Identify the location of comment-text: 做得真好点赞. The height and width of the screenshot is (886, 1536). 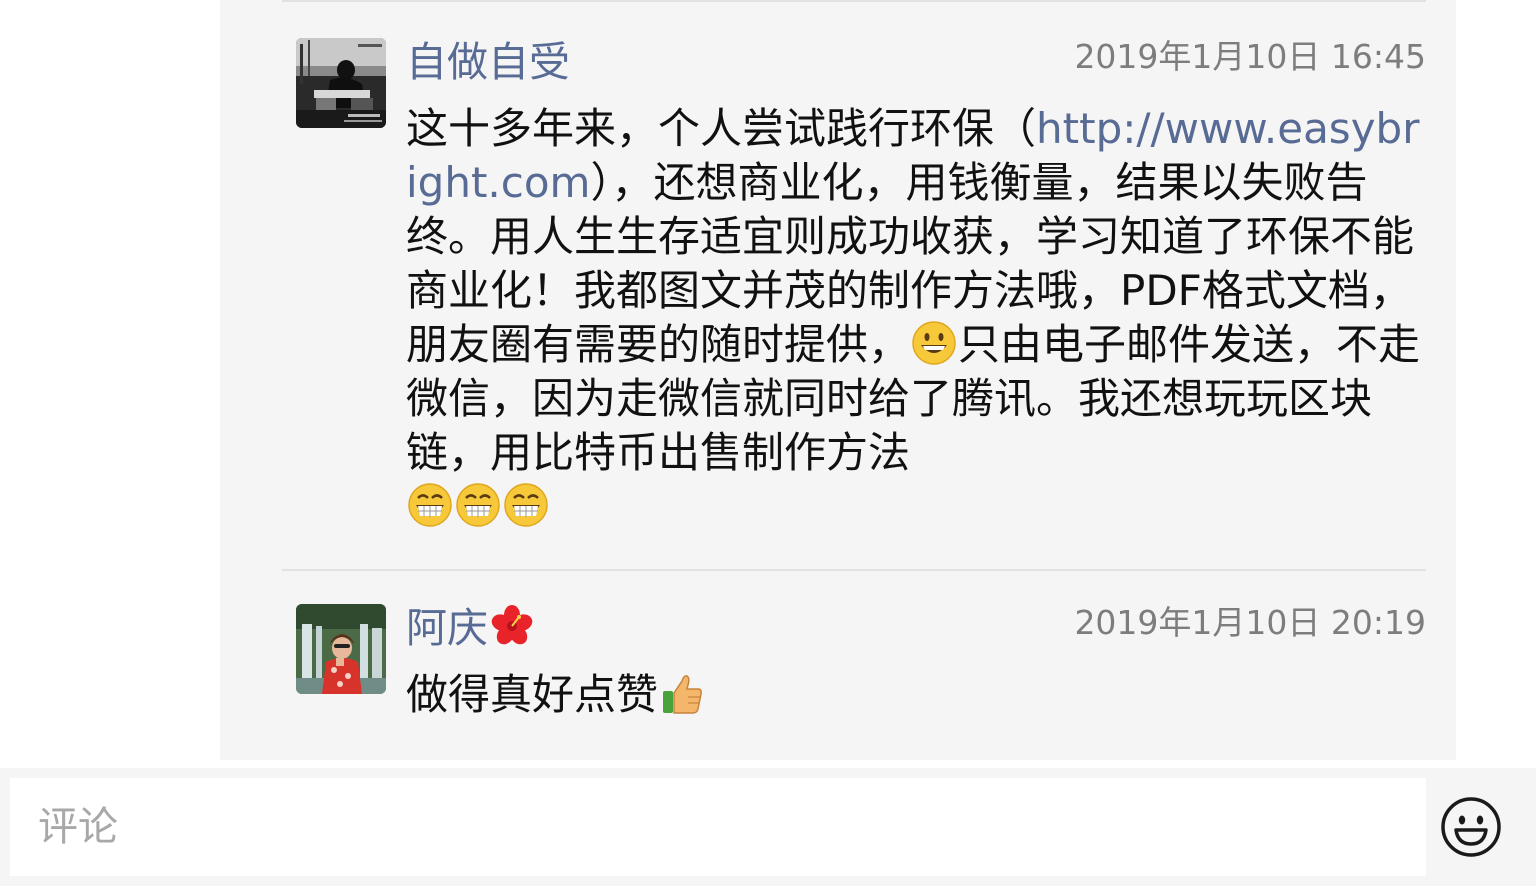
(916, 695).